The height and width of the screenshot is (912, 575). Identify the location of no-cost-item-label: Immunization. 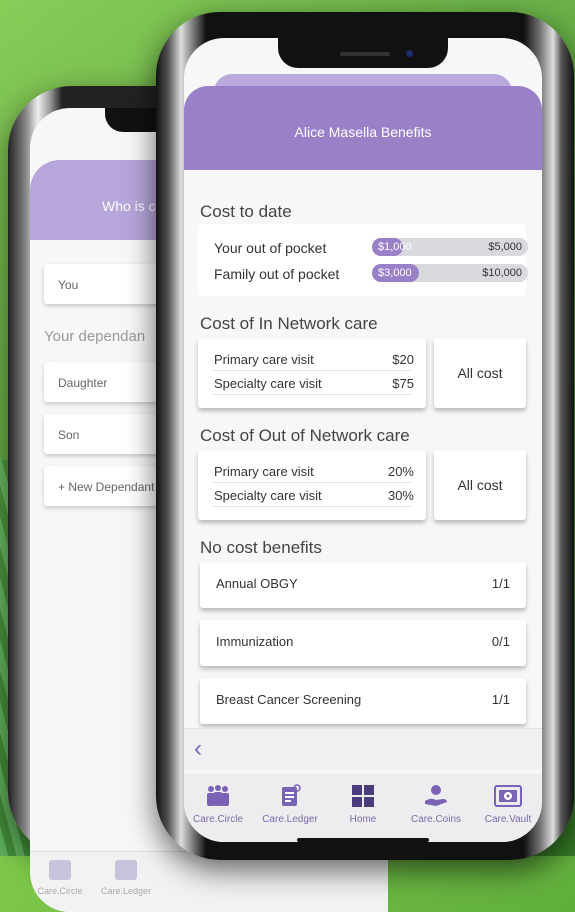
(255, 641).